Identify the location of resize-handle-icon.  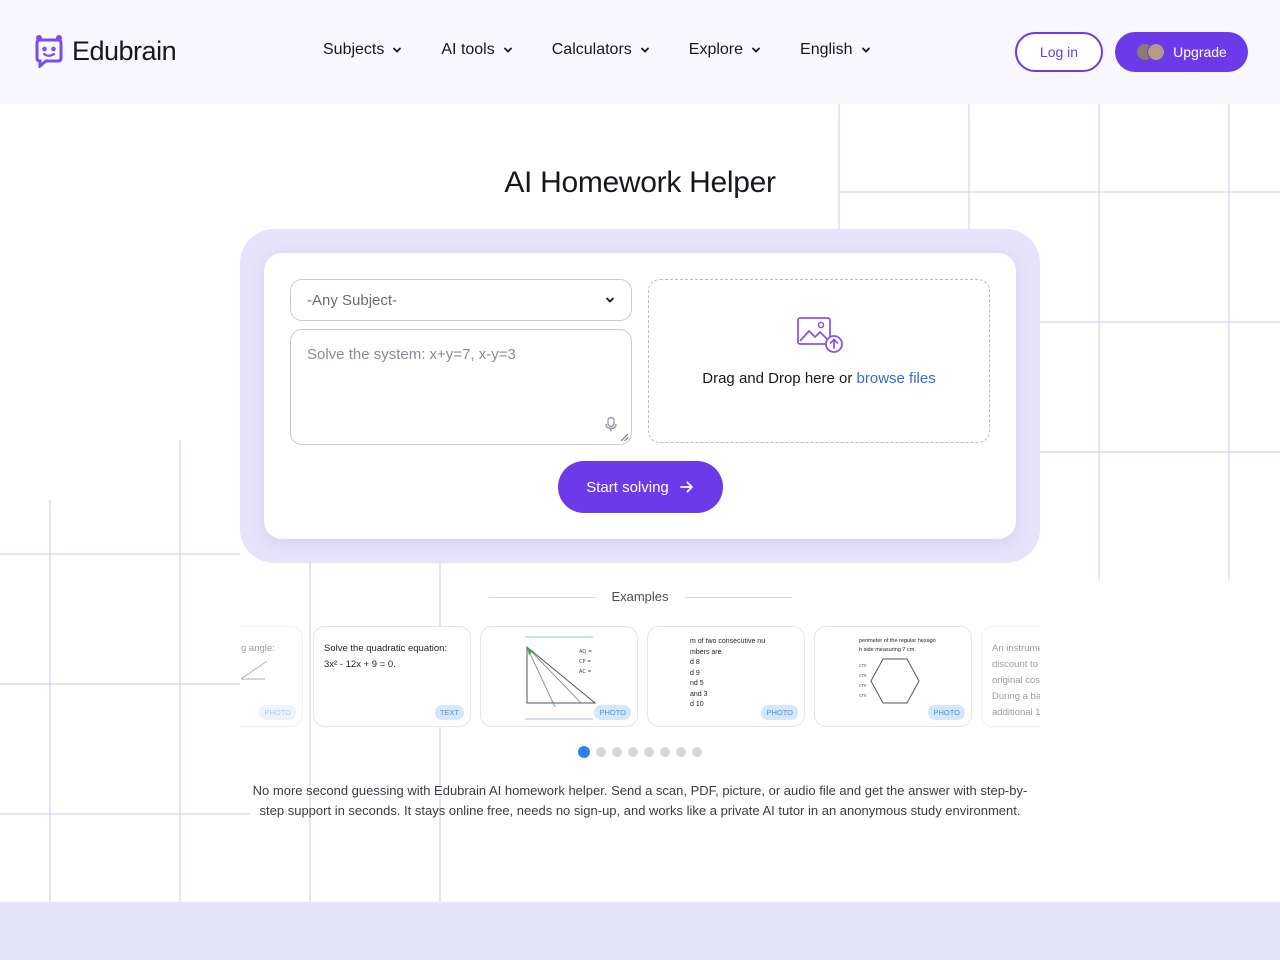
(624, 437).